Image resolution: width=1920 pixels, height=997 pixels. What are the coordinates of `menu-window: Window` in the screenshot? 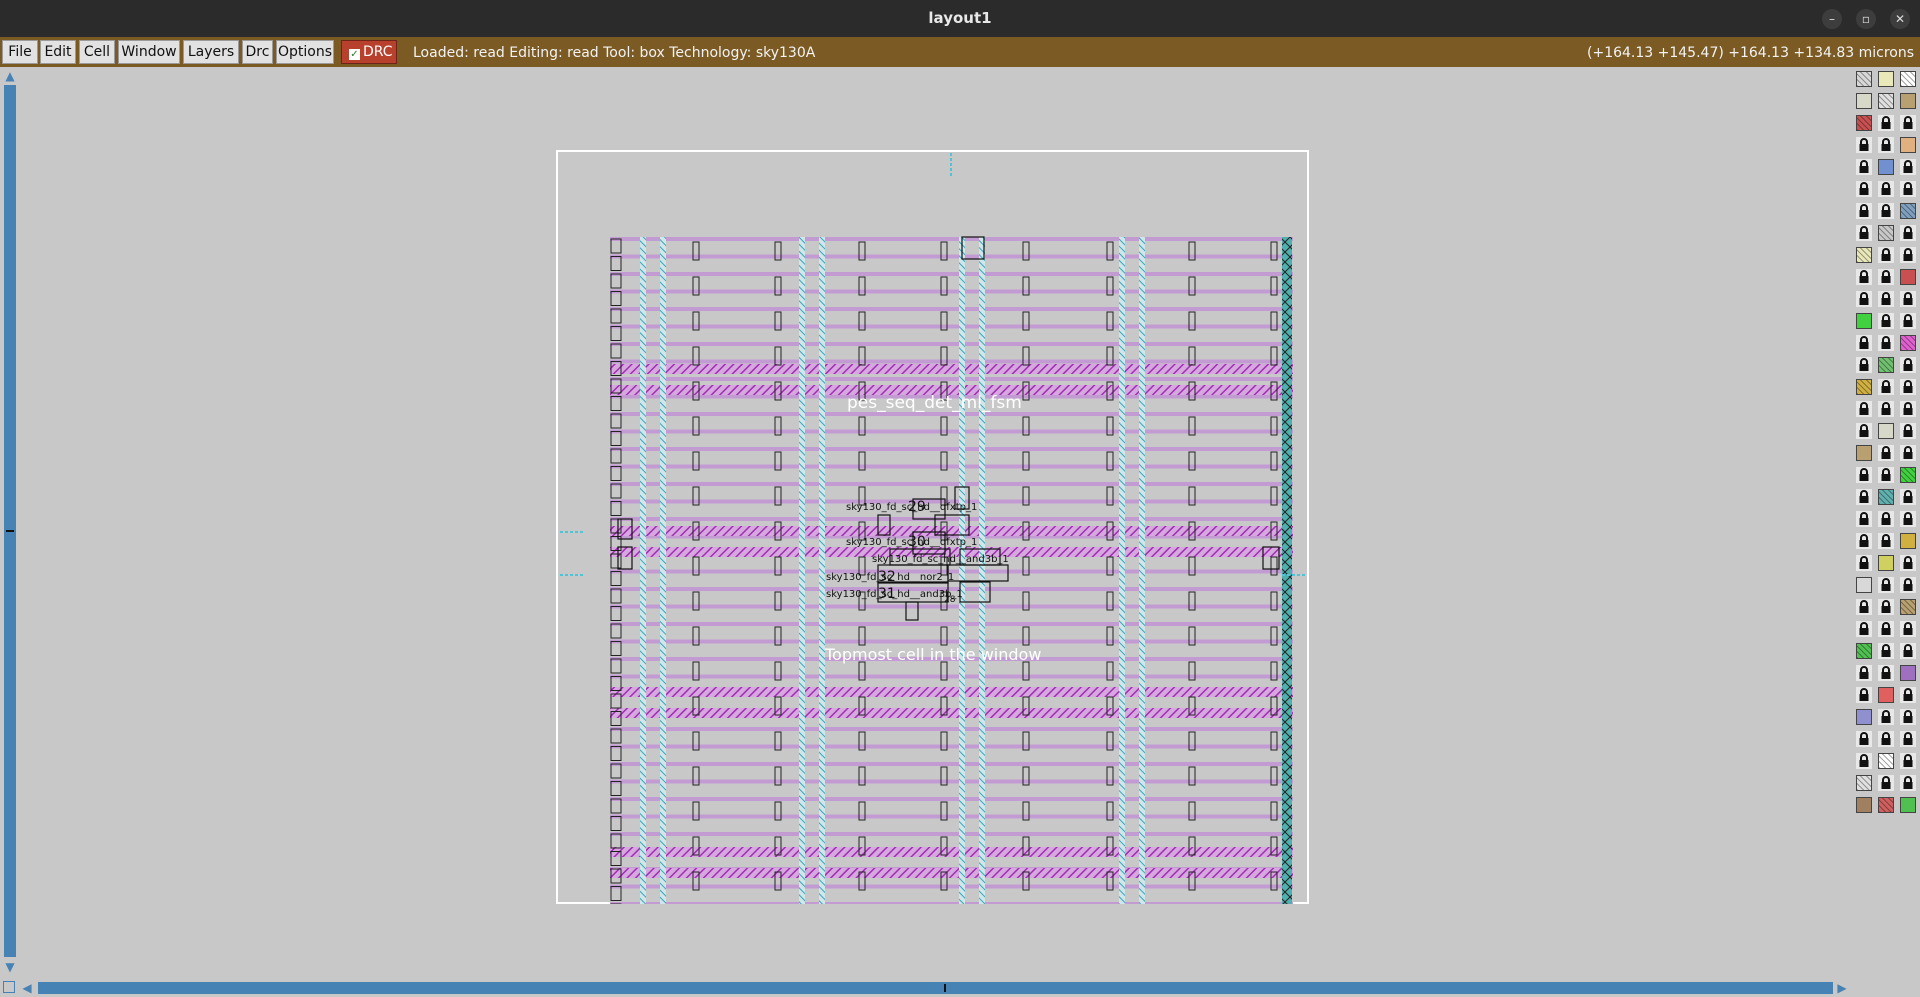 It's located at (149, 52).